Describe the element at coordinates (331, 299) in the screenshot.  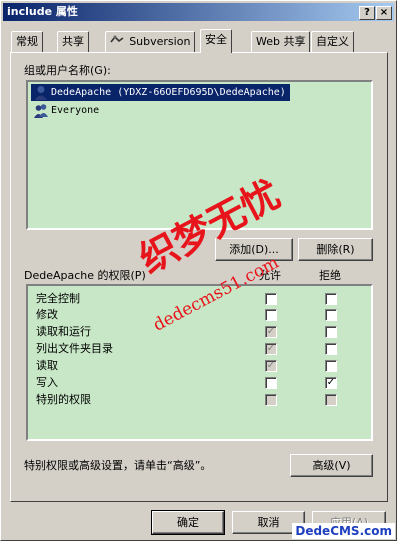
I see `deny-full-control-checkbox` at that location.